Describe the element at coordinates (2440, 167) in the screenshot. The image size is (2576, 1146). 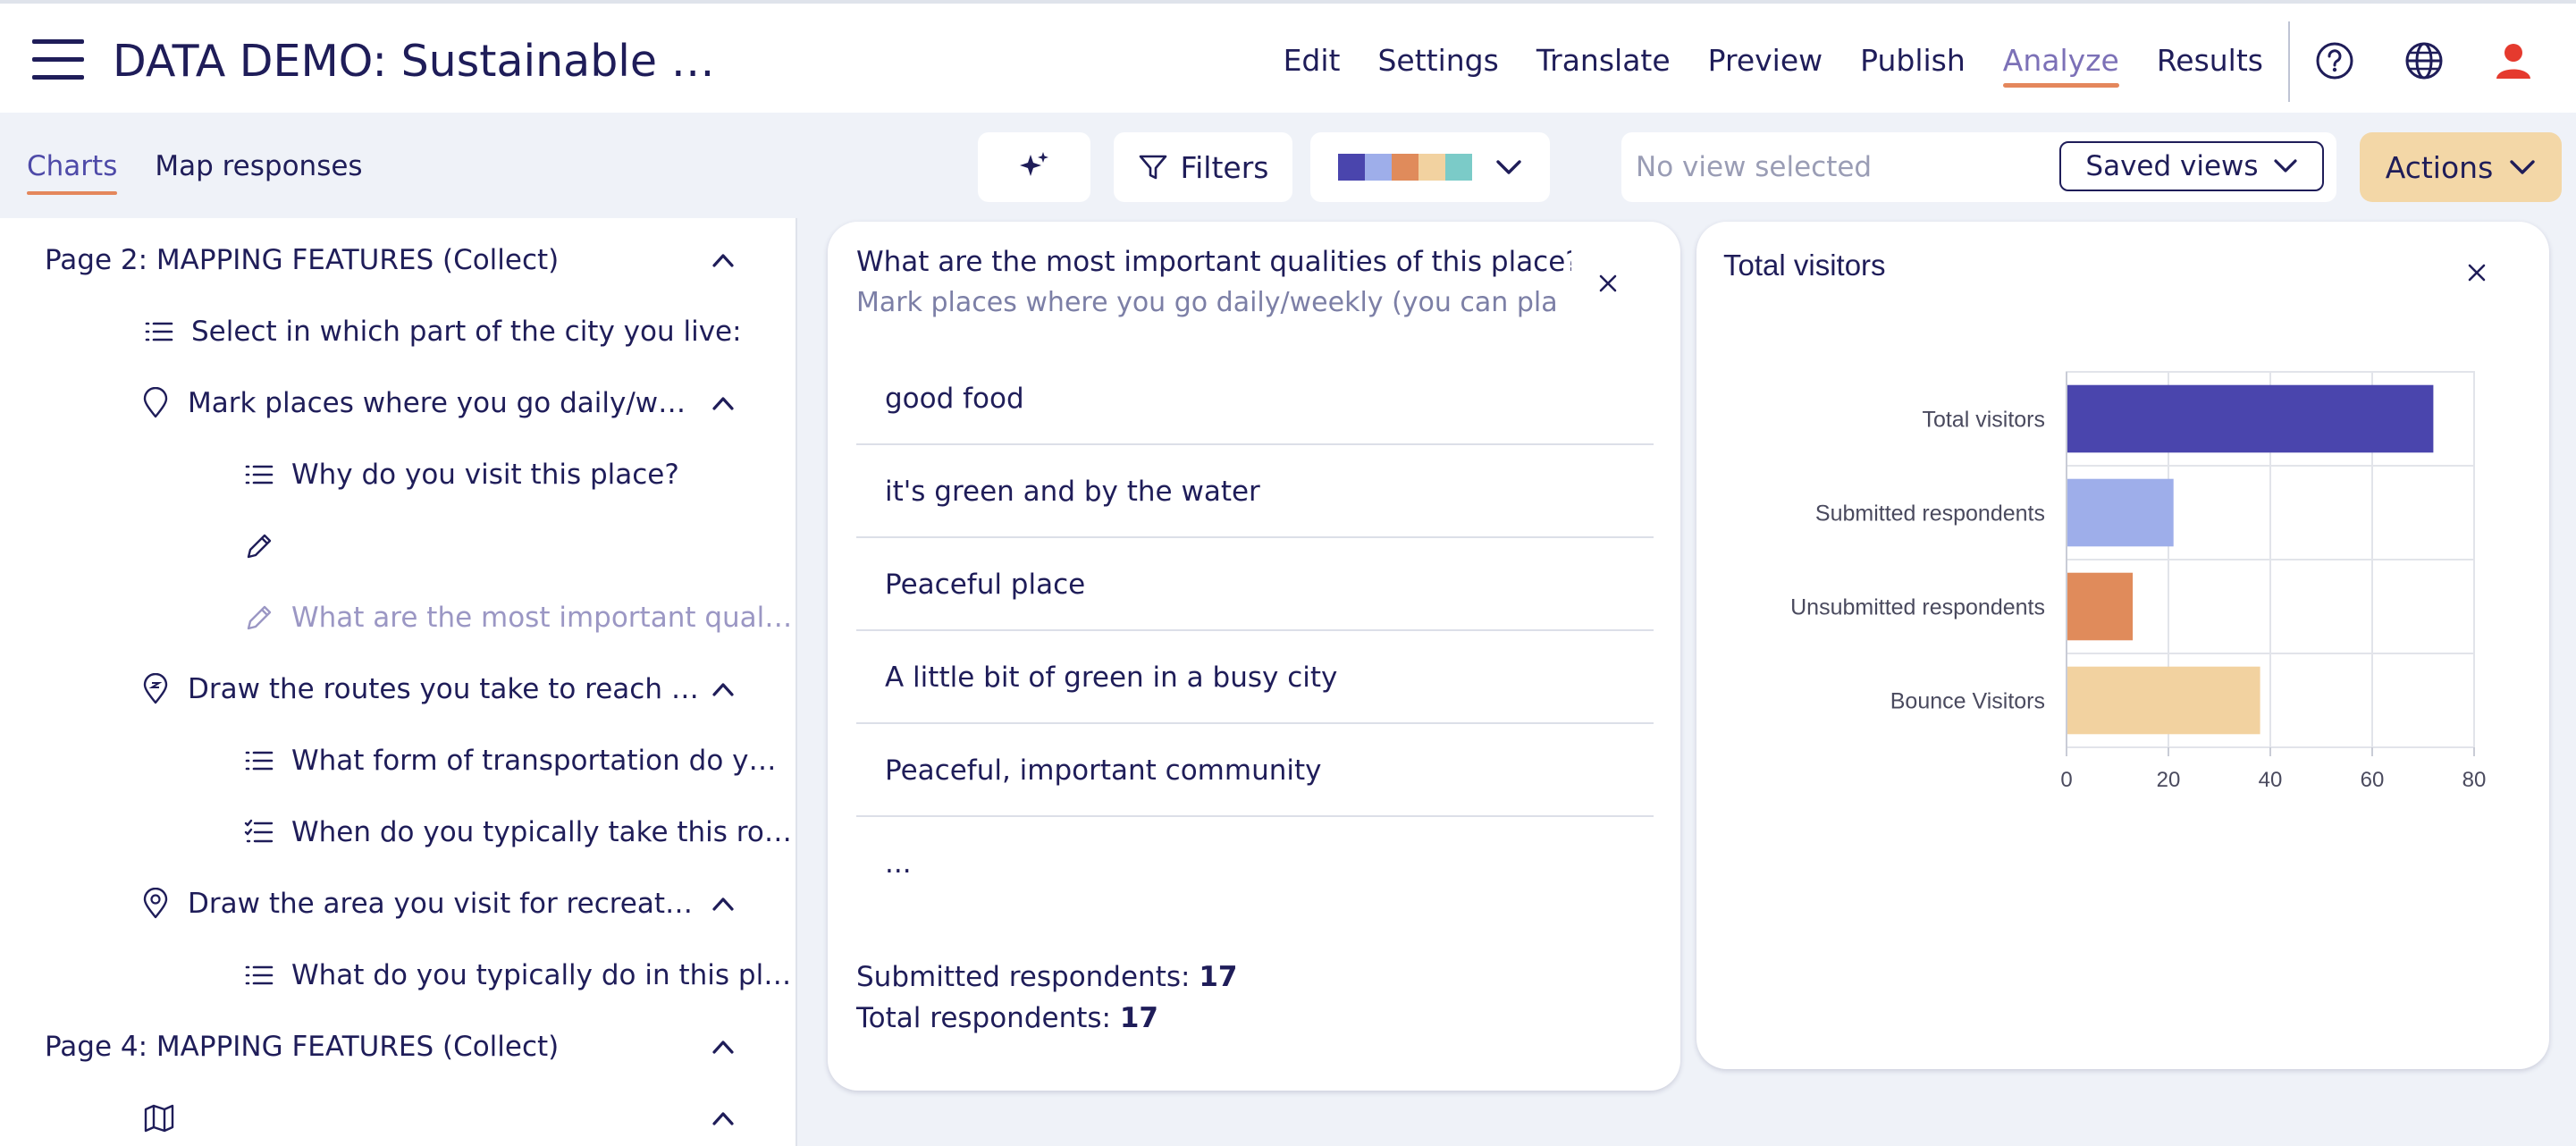
I see `actions-label: Actions` at that location.